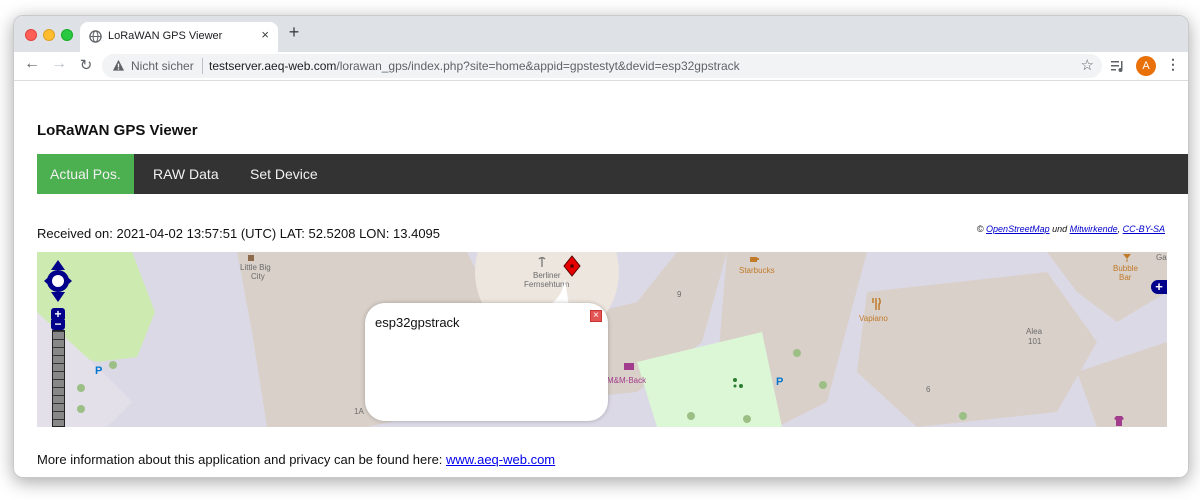 Image resolution: width=1200 pixels, height=500 pixels. What do you see at coordinates (1125, 268) in the screenshot?
I see `map-label-bubble: Bubble` at bounding box center [1125, 268].